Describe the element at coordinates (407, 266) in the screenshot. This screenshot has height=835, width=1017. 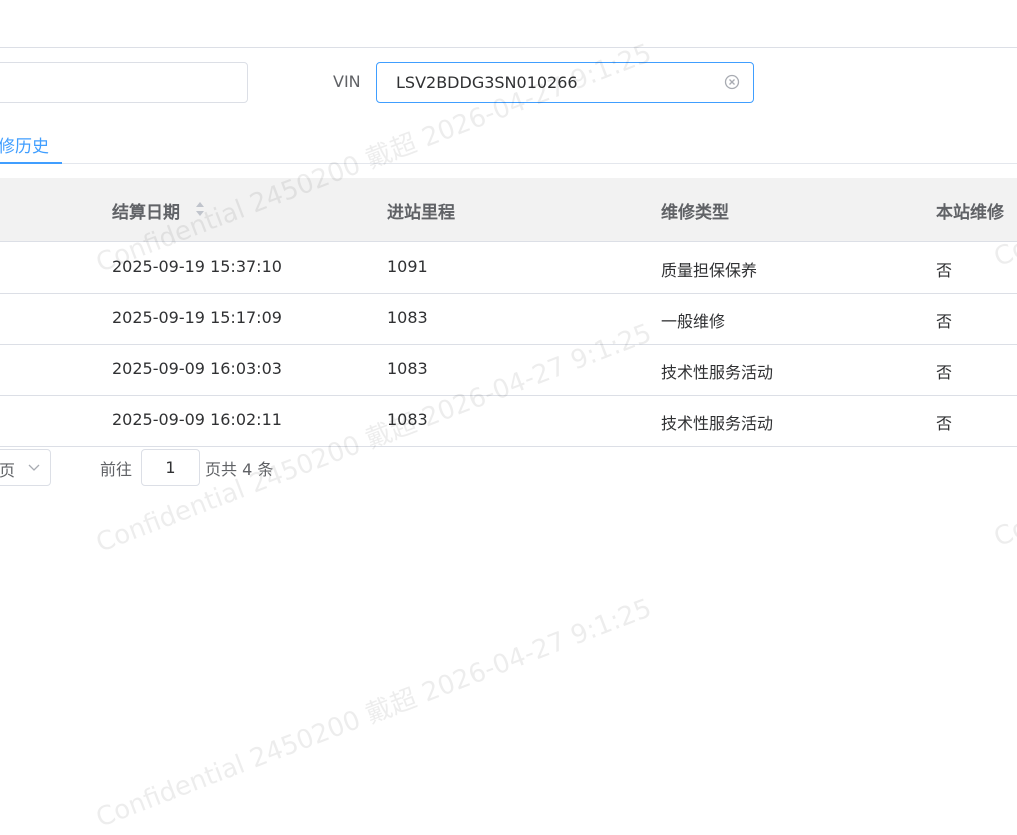
I see `cell-mileage: 1091` at that location.